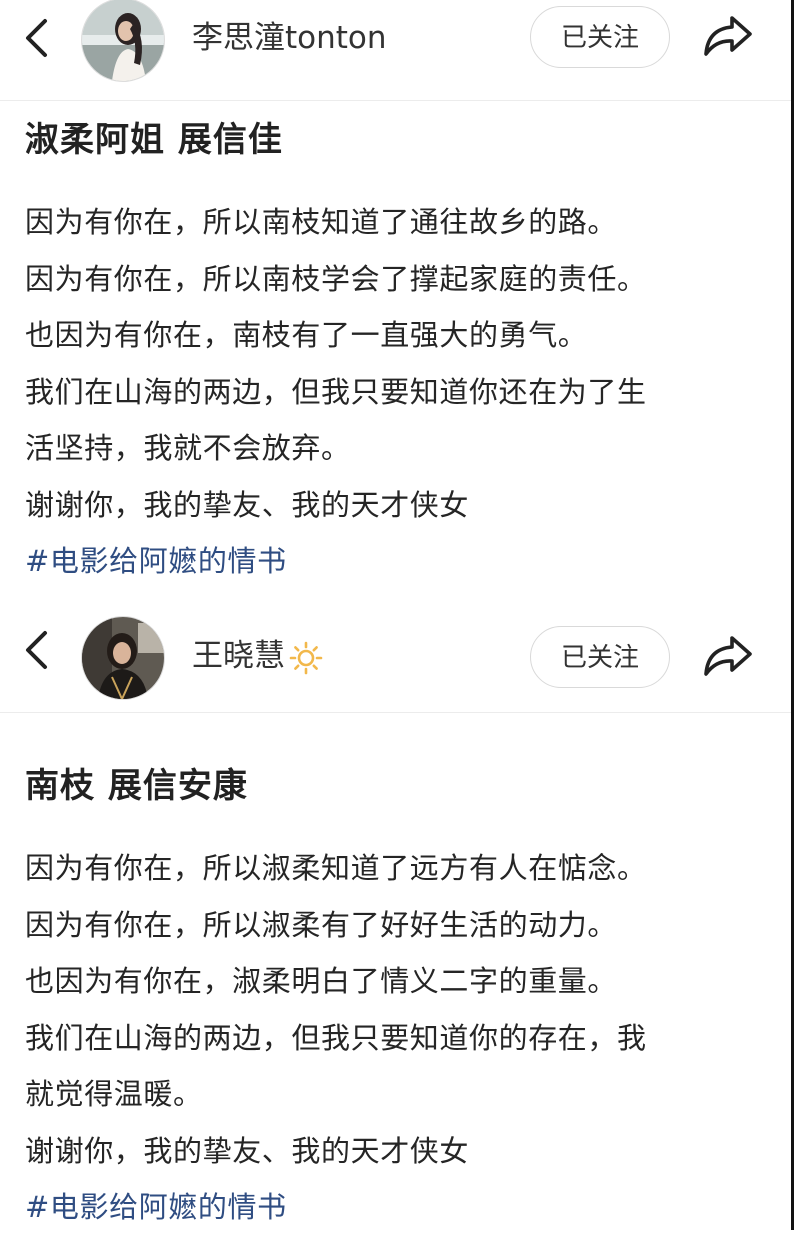 The width and height of the screenshot is (794, 1236). Describe the element at coordinates (114, 1094) in the screenshot. I see `body-line: 就觉得温暖。` at that location.